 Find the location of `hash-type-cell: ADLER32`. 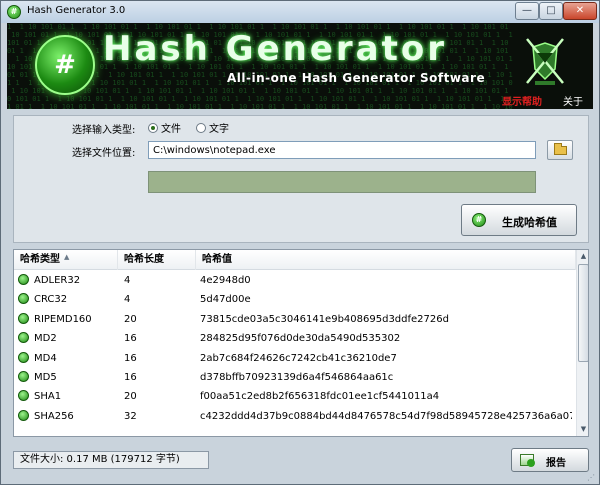

hash-type-cell: ADLER32 is located at coordinates (68, 280).